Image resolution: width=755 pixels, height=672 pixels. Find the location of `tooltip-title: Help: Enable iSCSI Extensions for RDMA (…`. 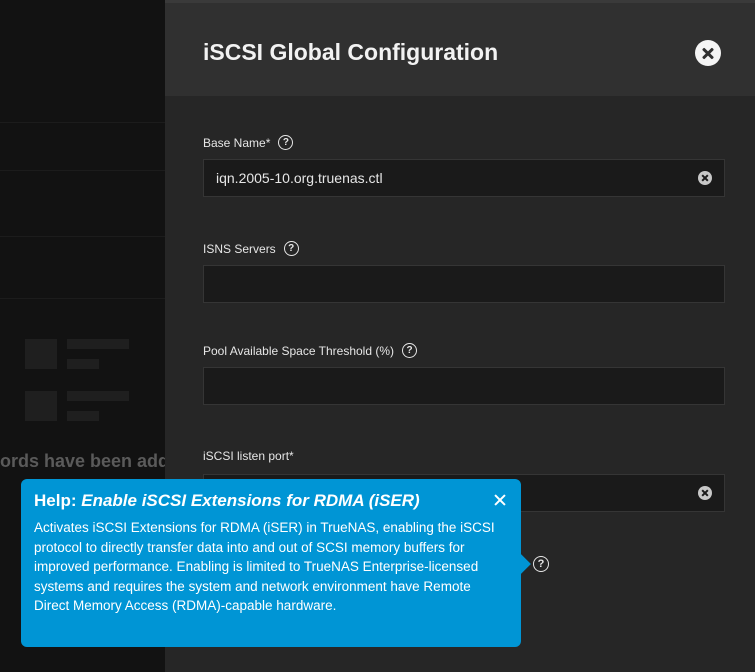

tooltip-title: Help: Enable iSCSI Extensions for RDMA (… is located at coordinates (271, 501).